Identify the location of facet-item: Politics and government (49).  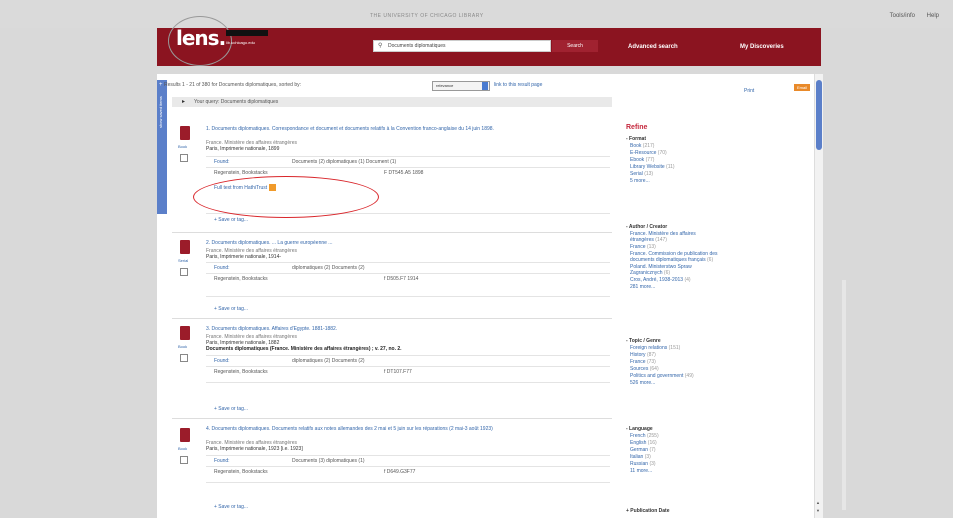
(662, 376).